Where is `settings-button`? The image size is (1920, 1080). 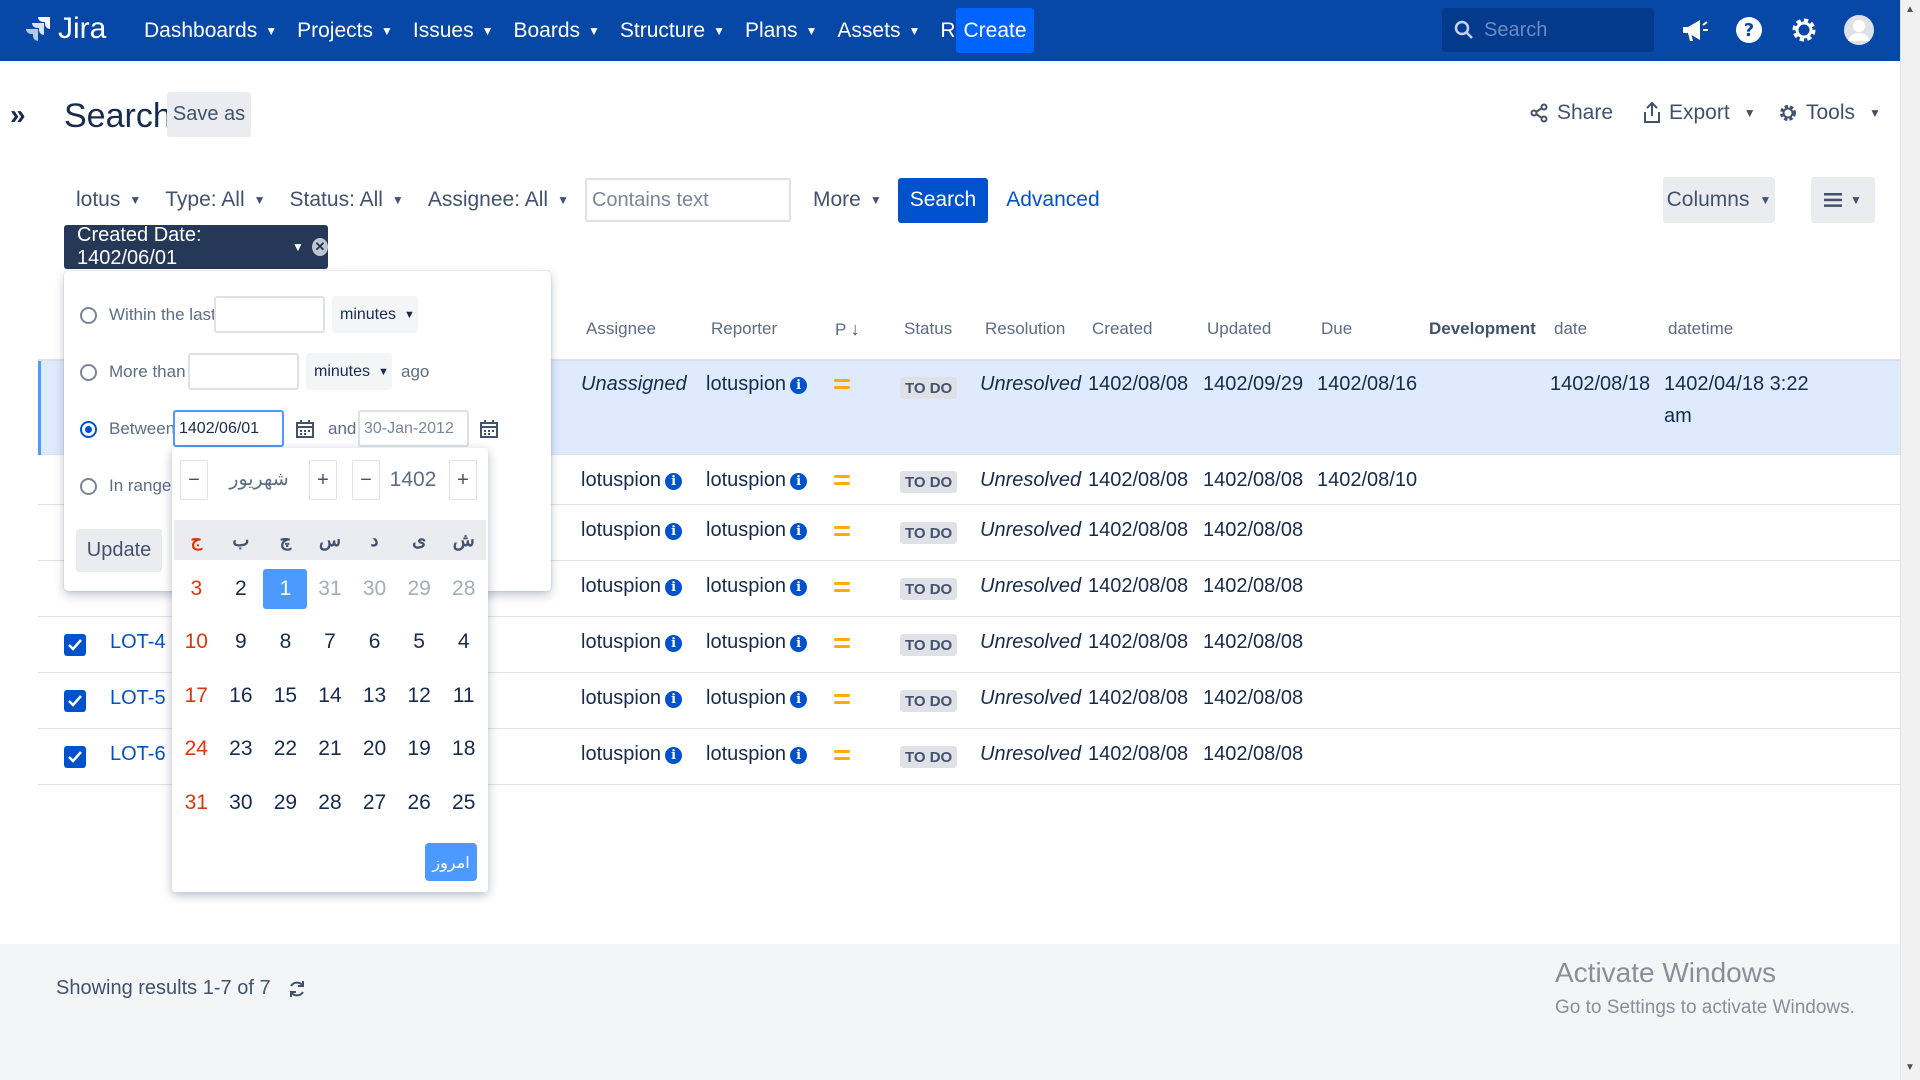 settings-button is located at coordinates (1804, 30).